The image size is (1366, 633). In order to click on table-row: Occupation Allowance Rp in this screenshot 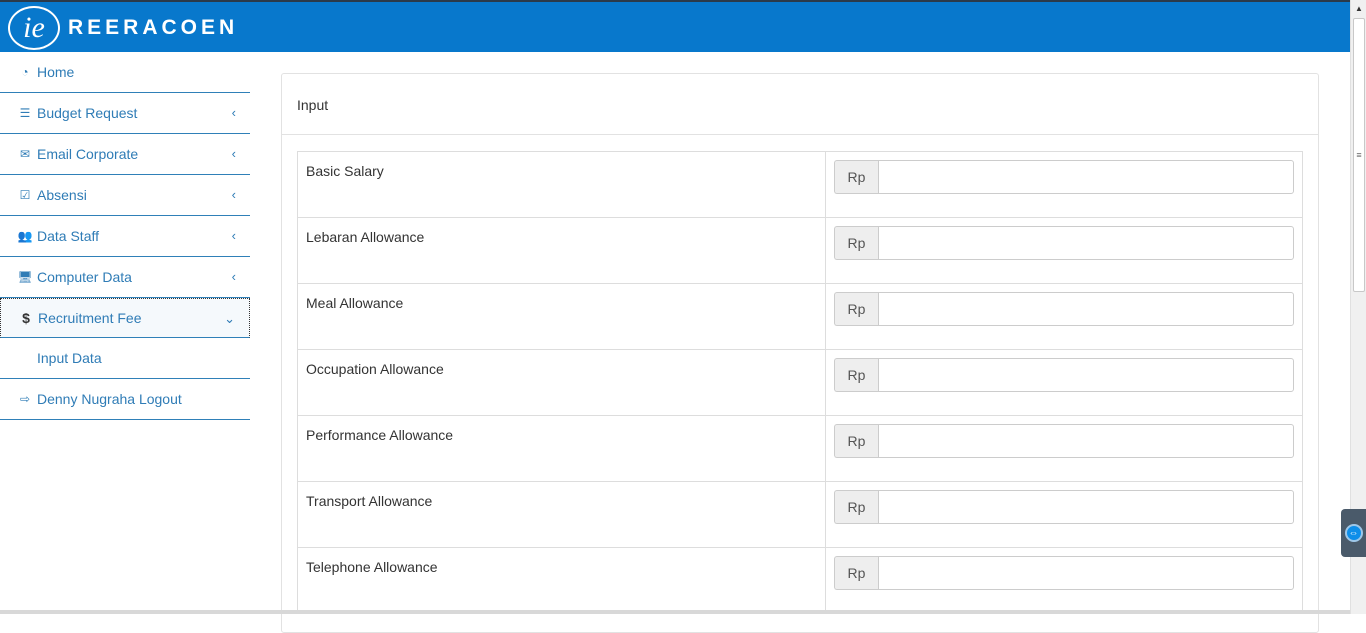, I will do `click(800, 383)`.